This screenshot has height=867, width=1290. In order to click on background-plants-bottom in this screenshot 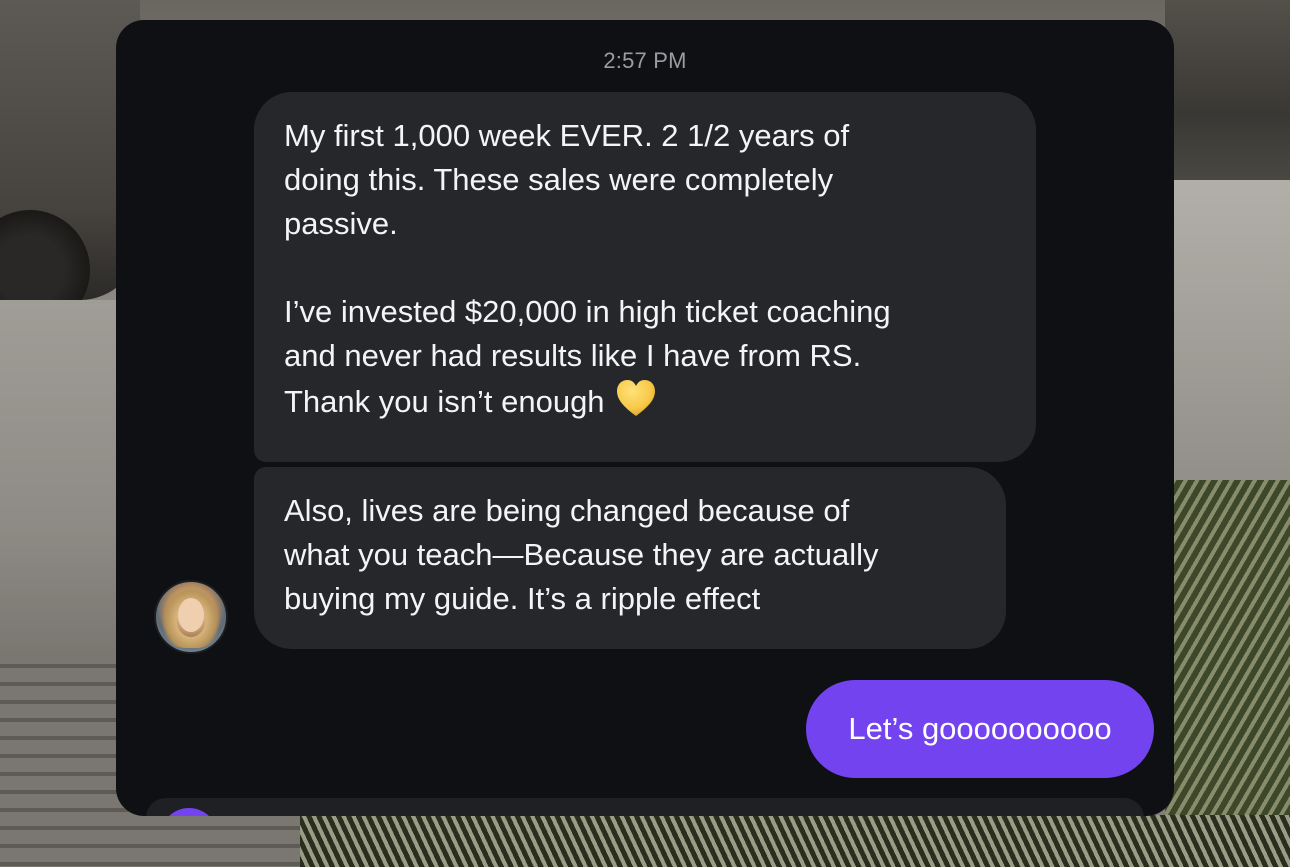, I will do `click(795, 841)`.